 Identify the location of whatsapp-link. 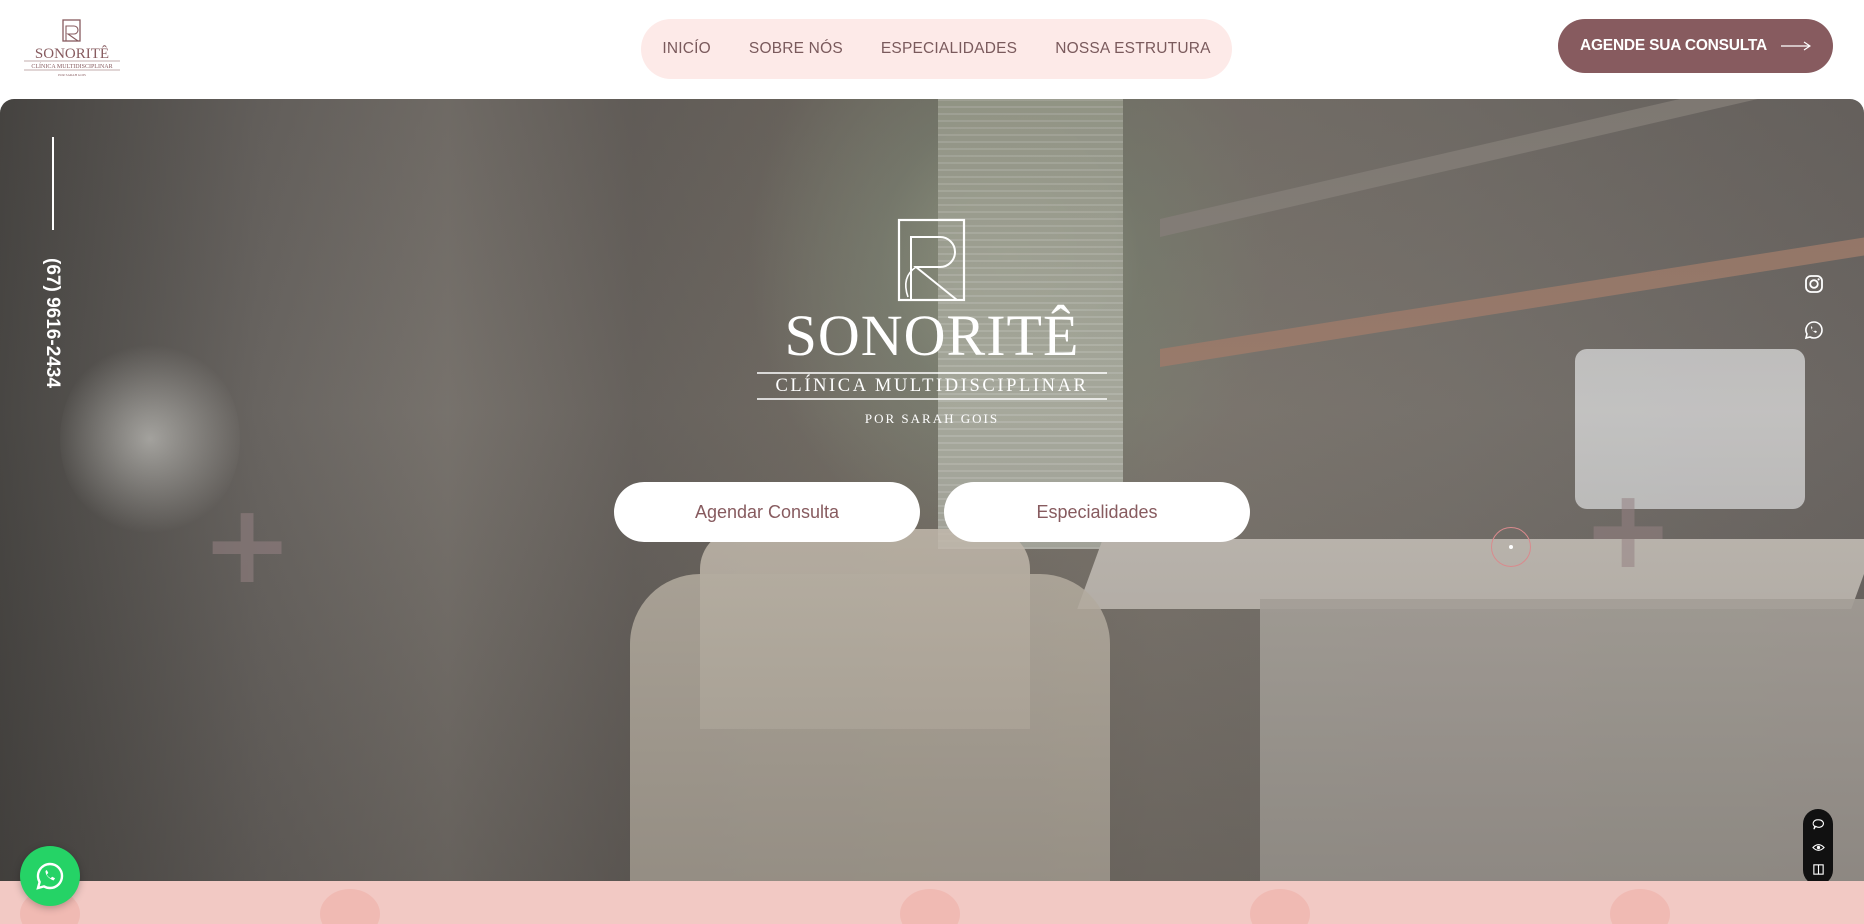
(1814, 330).